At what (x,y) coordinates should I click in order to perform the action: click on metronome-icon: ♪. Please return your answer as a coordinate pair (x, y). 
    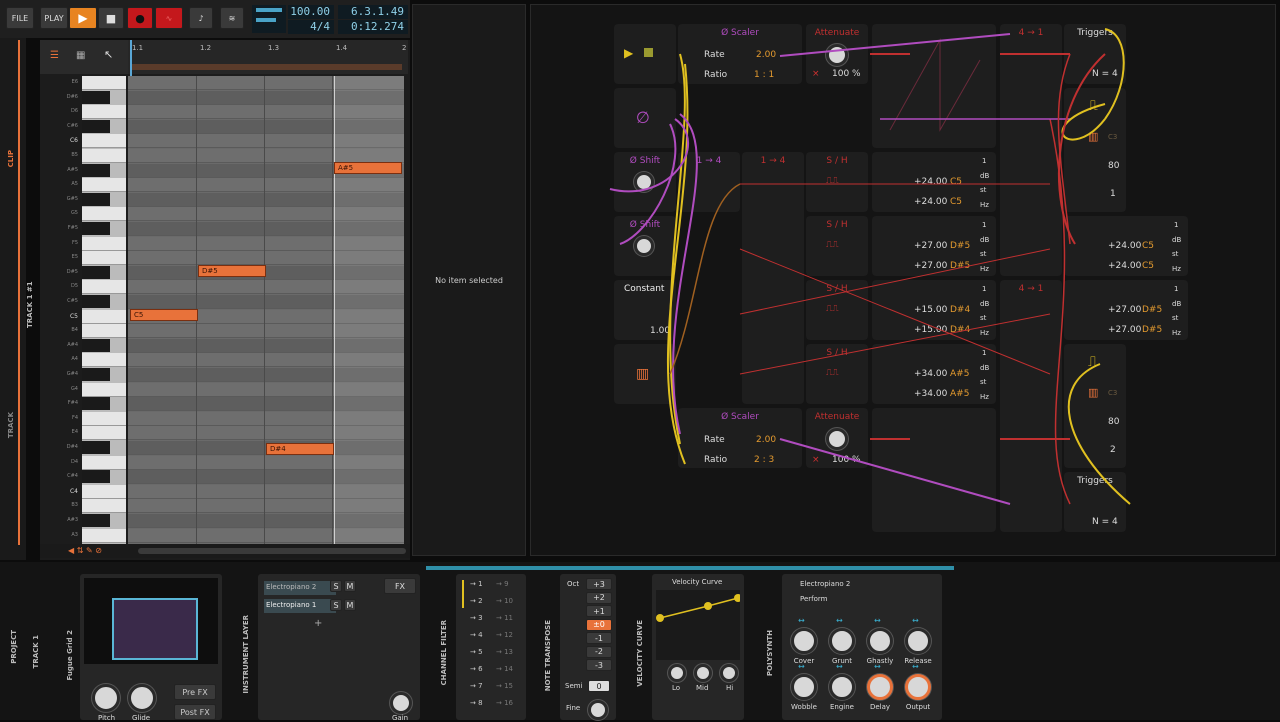
    Looking at the image, I should click on (201, 18).